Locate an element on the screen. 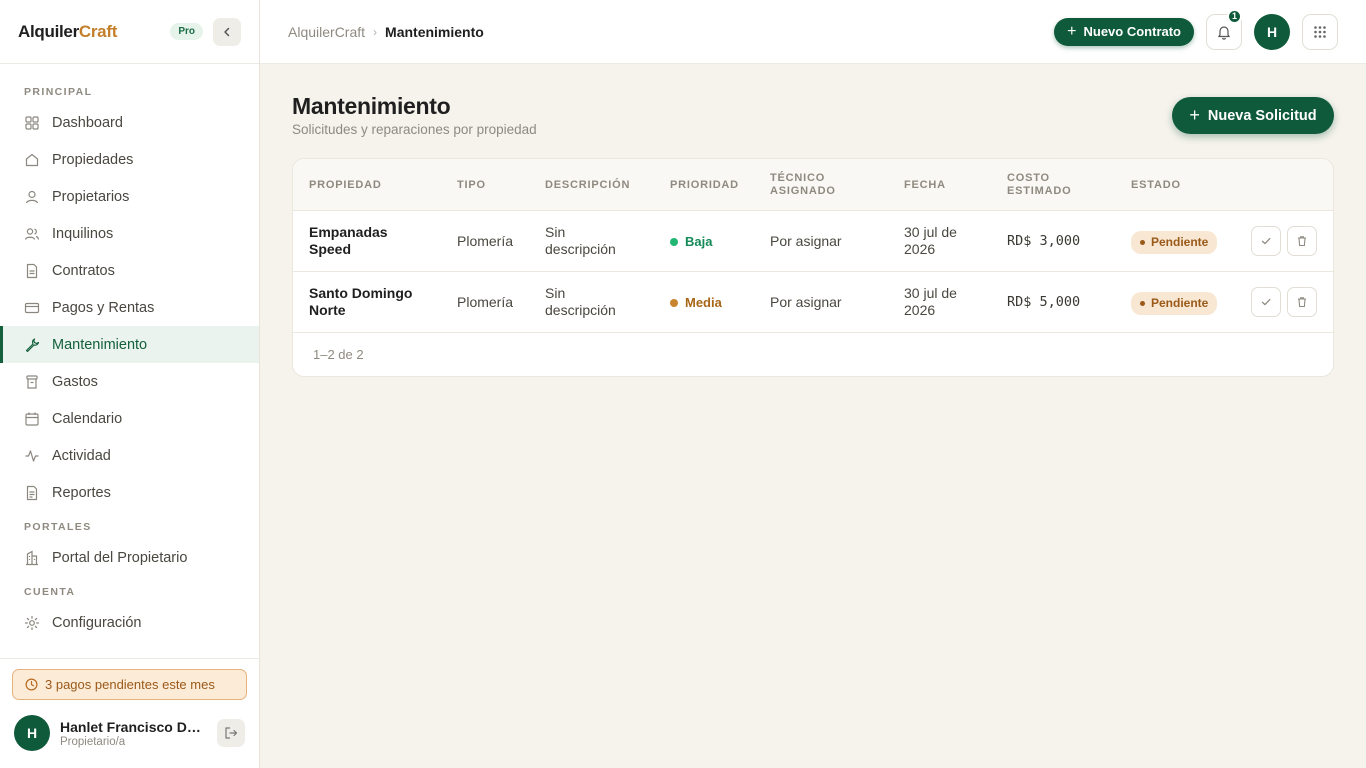 The width and height of the screenshot is (1366, 768). user-profile: H Hanlet Francisco De León Propietario/a is located at coordinates (129, 733).